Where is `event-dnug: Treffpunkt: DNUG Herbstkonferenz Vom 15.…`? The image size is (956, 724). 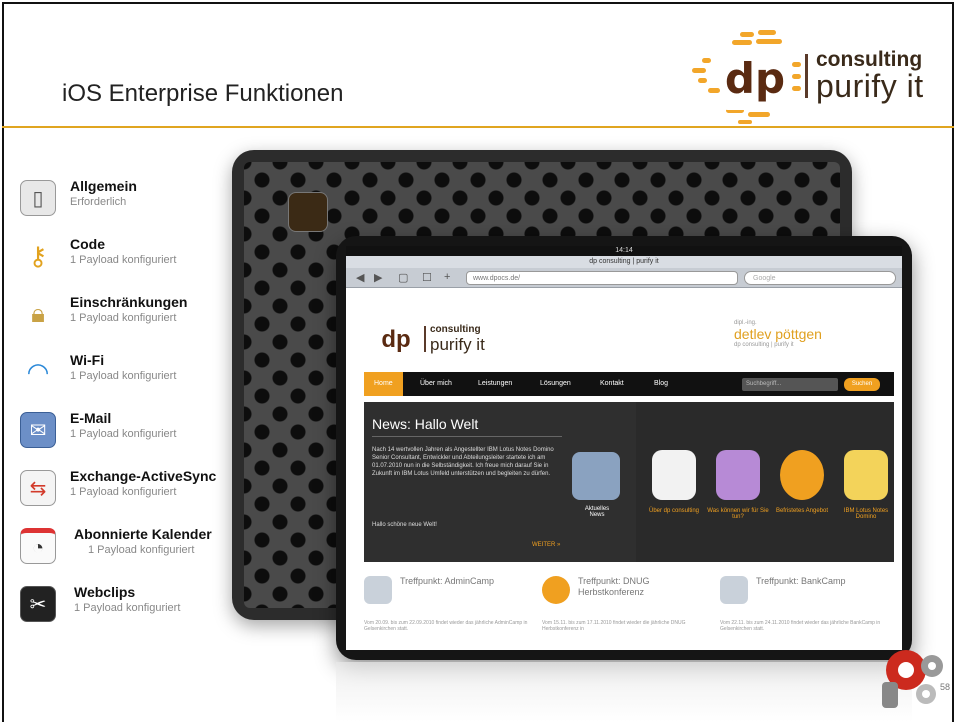
event-dnug: Treffpunkt: DNUG Herbstkonferenz Vom 15.… is located at coordinates (630, 607).